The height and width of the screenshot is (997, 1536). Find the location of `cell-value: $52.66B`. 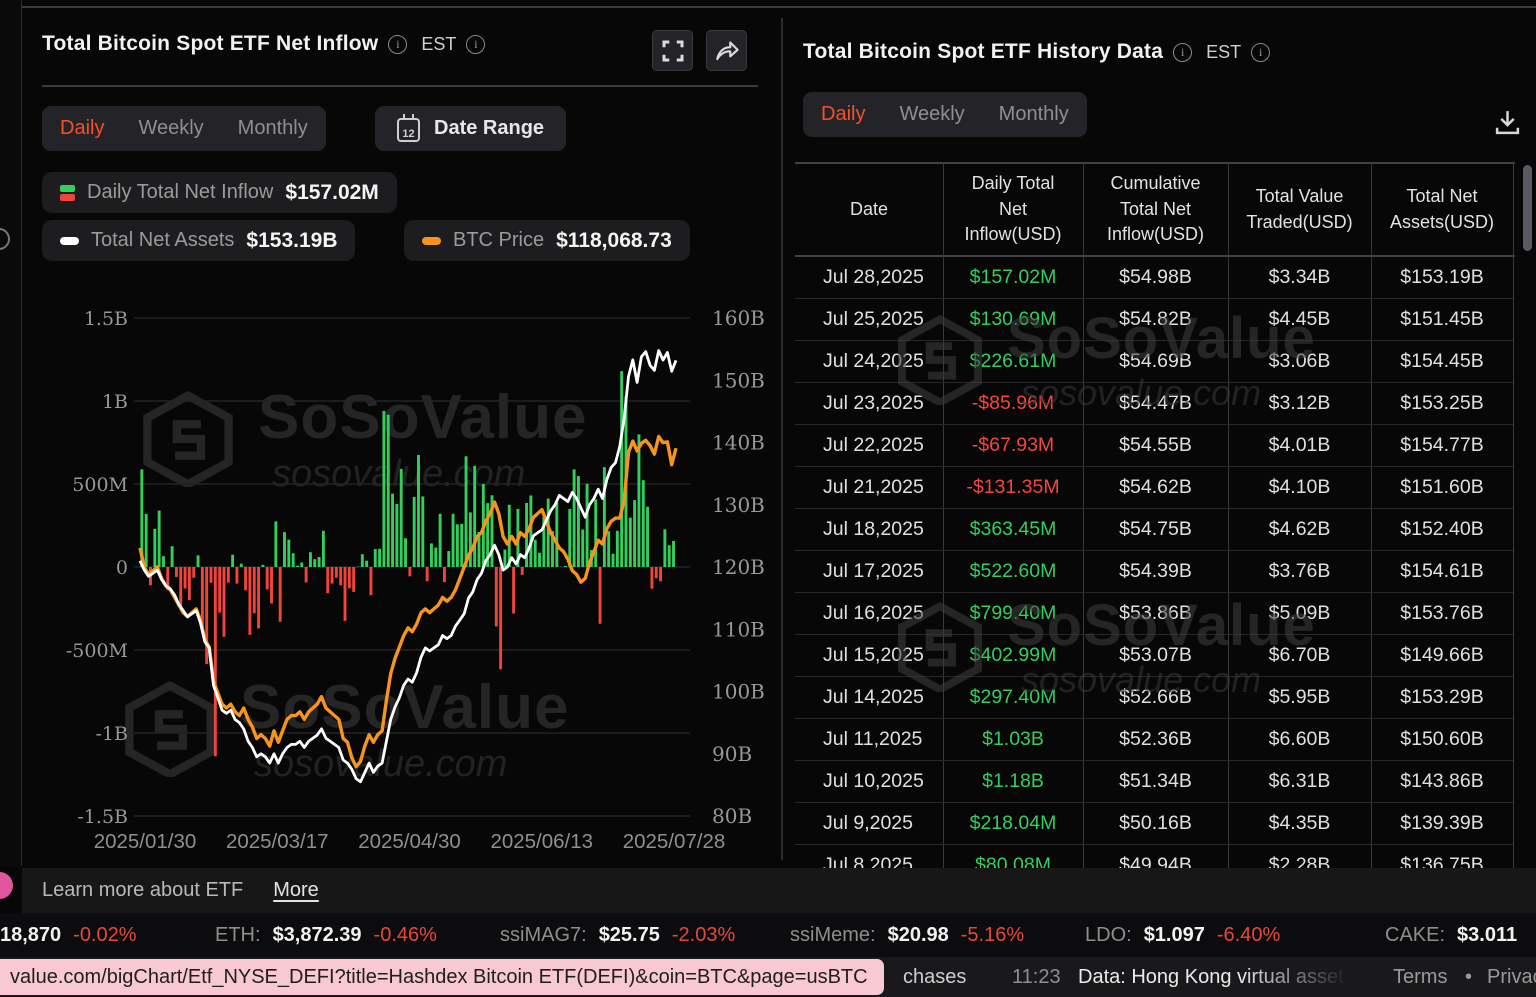

cell-value: $52.66B is located at coordinates (1155, 697).